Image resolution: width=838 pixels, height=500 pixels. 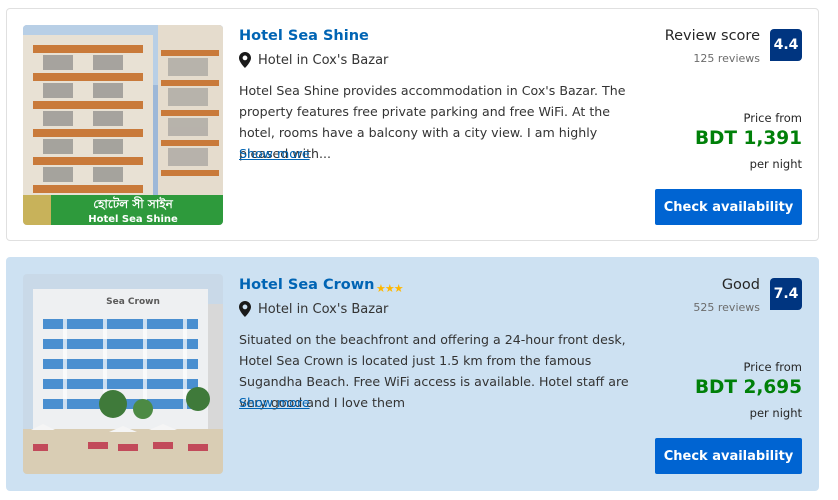 I want to click on review-score-badge: 7.4, so click(x=786, y=294).